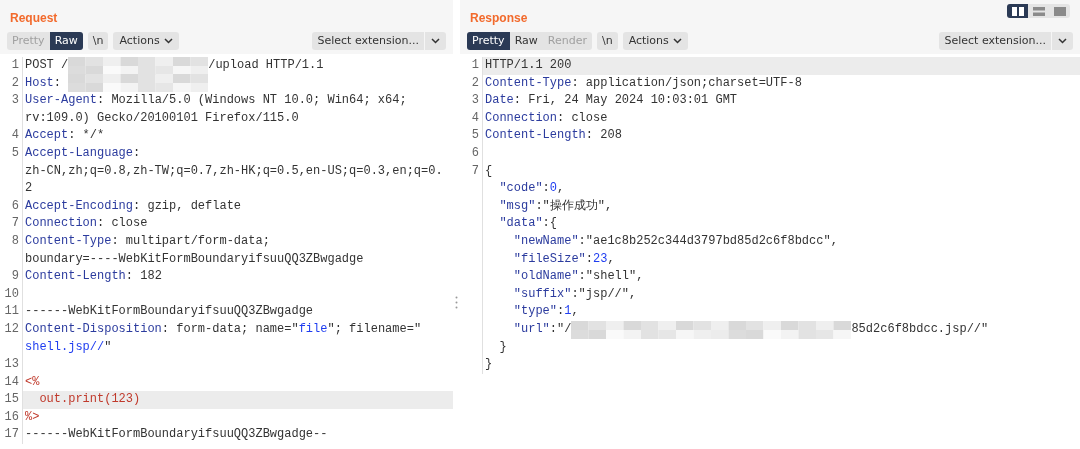 The height and width of the screenshot is (449, 1080). What do you see at coordinates (162, 118) in the screenshot?
I see `code-text: rv:109.0) Gecko/20100101 Firefox/115.0` at bounding box center [162, 118].